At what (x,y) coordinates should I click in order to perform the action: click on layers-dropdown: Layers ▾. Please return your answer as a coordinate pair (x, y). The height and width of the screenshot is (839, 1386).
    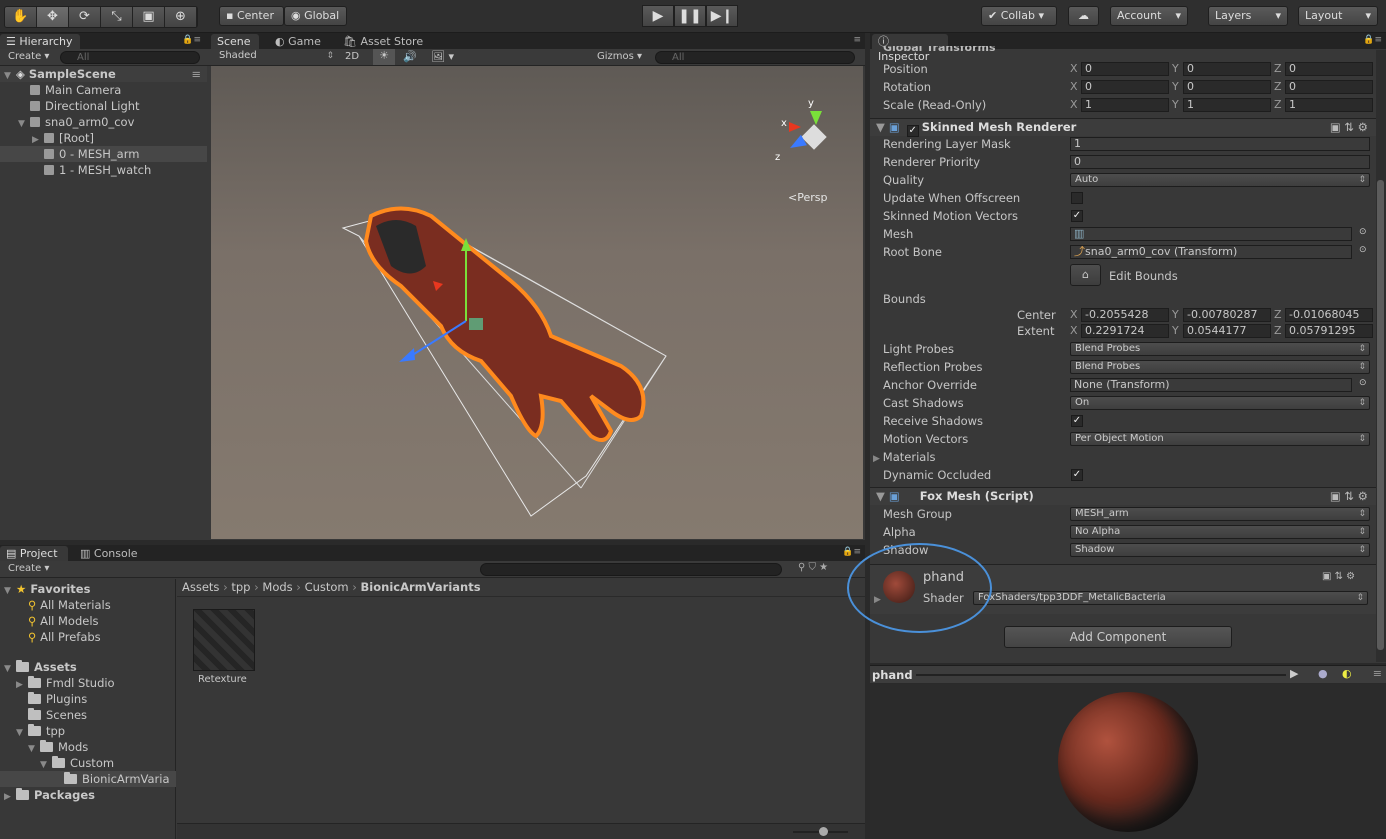
    Looking at the image, I should click on (1248, 16).